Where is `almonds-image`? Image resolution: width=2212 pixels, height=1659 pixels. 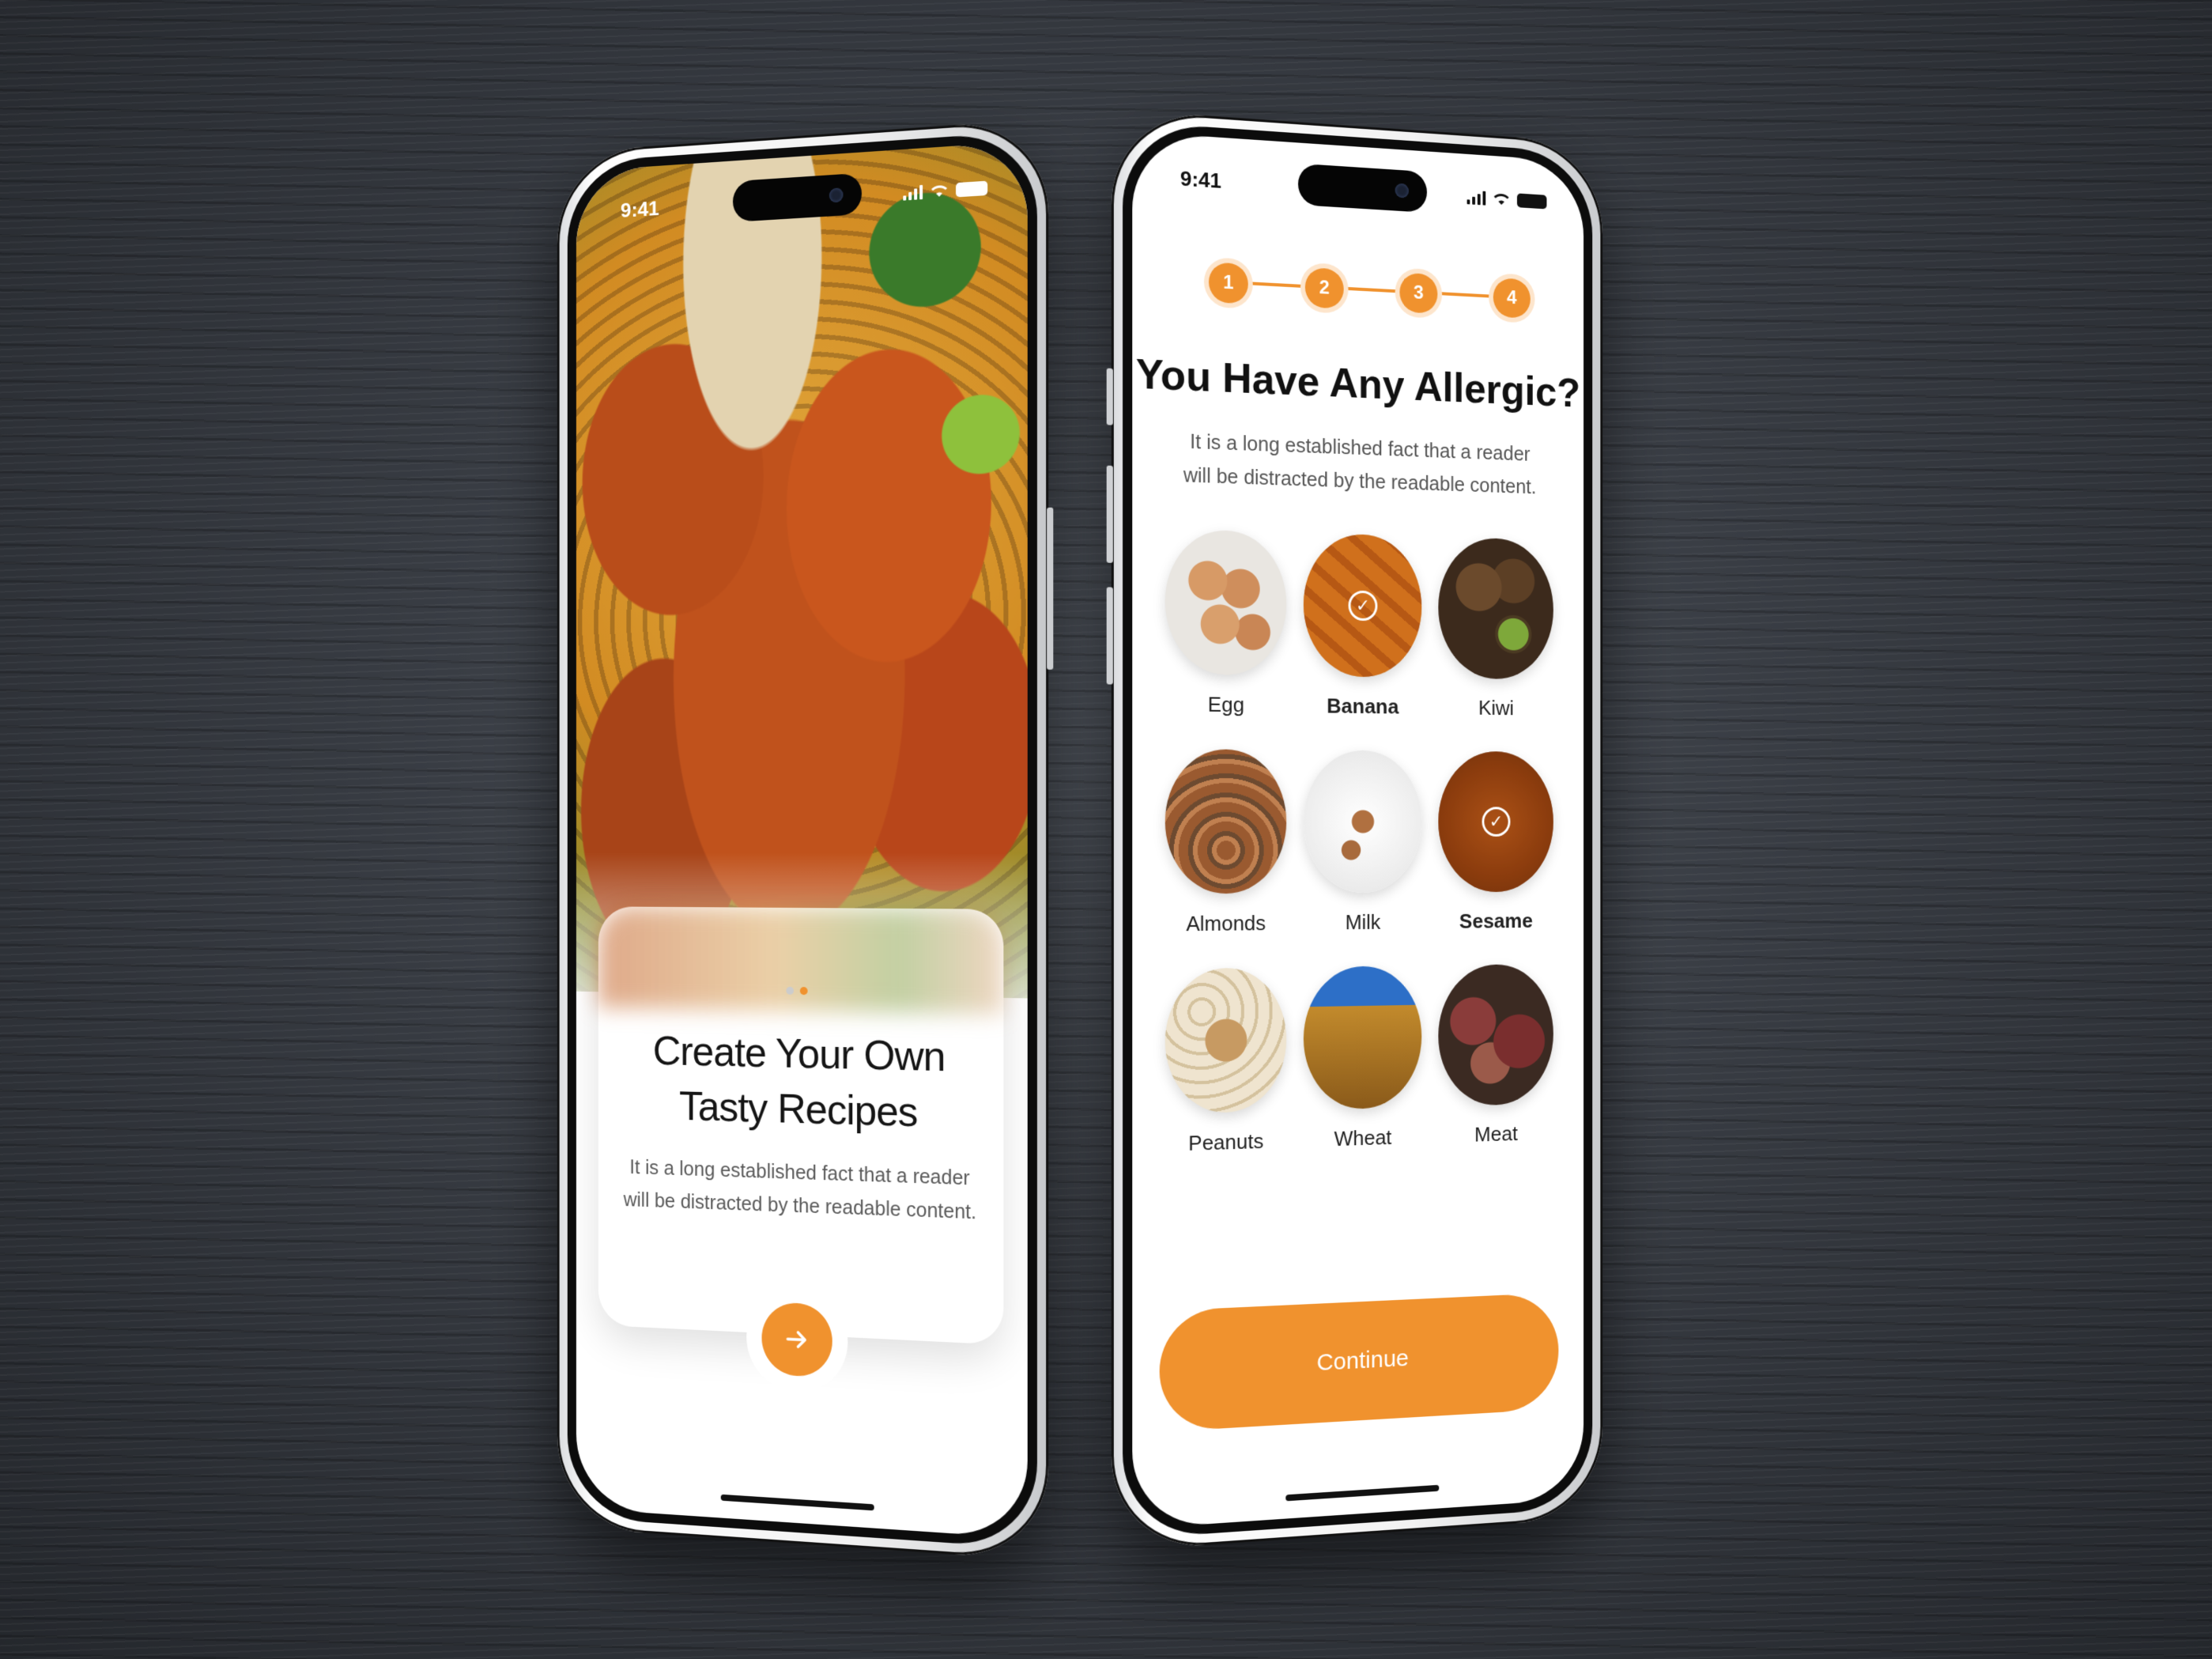
almonds-image is located at coordinates (1226, 821).